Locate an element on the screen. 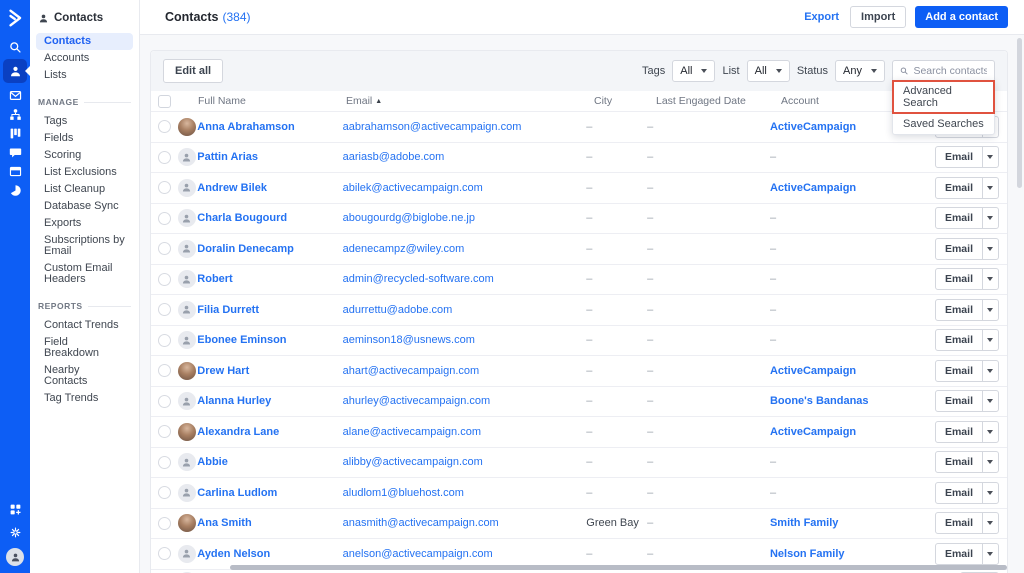 The width and height of the screenshot is (1024, 573). contact-email-link: alibby@activecampaign.com is located at coordinates (413, 462).